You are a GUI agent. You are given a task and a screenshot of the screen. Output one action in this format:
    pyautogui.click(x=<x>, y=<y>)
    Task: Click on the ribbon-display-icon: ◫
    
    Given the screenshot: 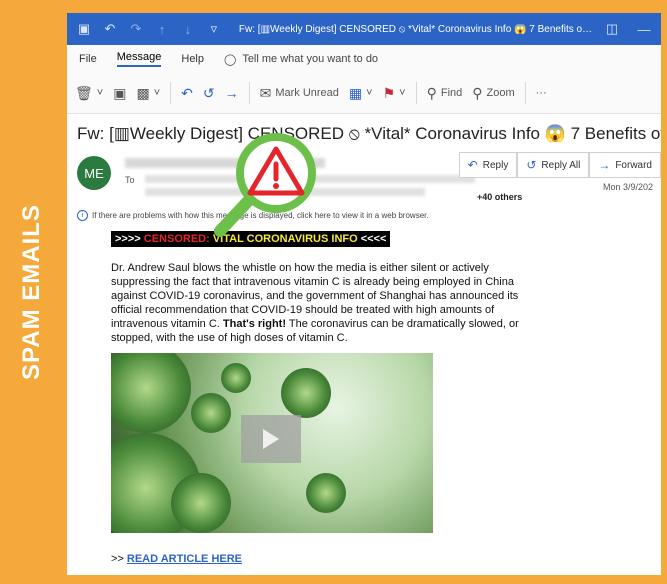 What is the action you would take?
    pyautogui.click(x=612, y=28)
    